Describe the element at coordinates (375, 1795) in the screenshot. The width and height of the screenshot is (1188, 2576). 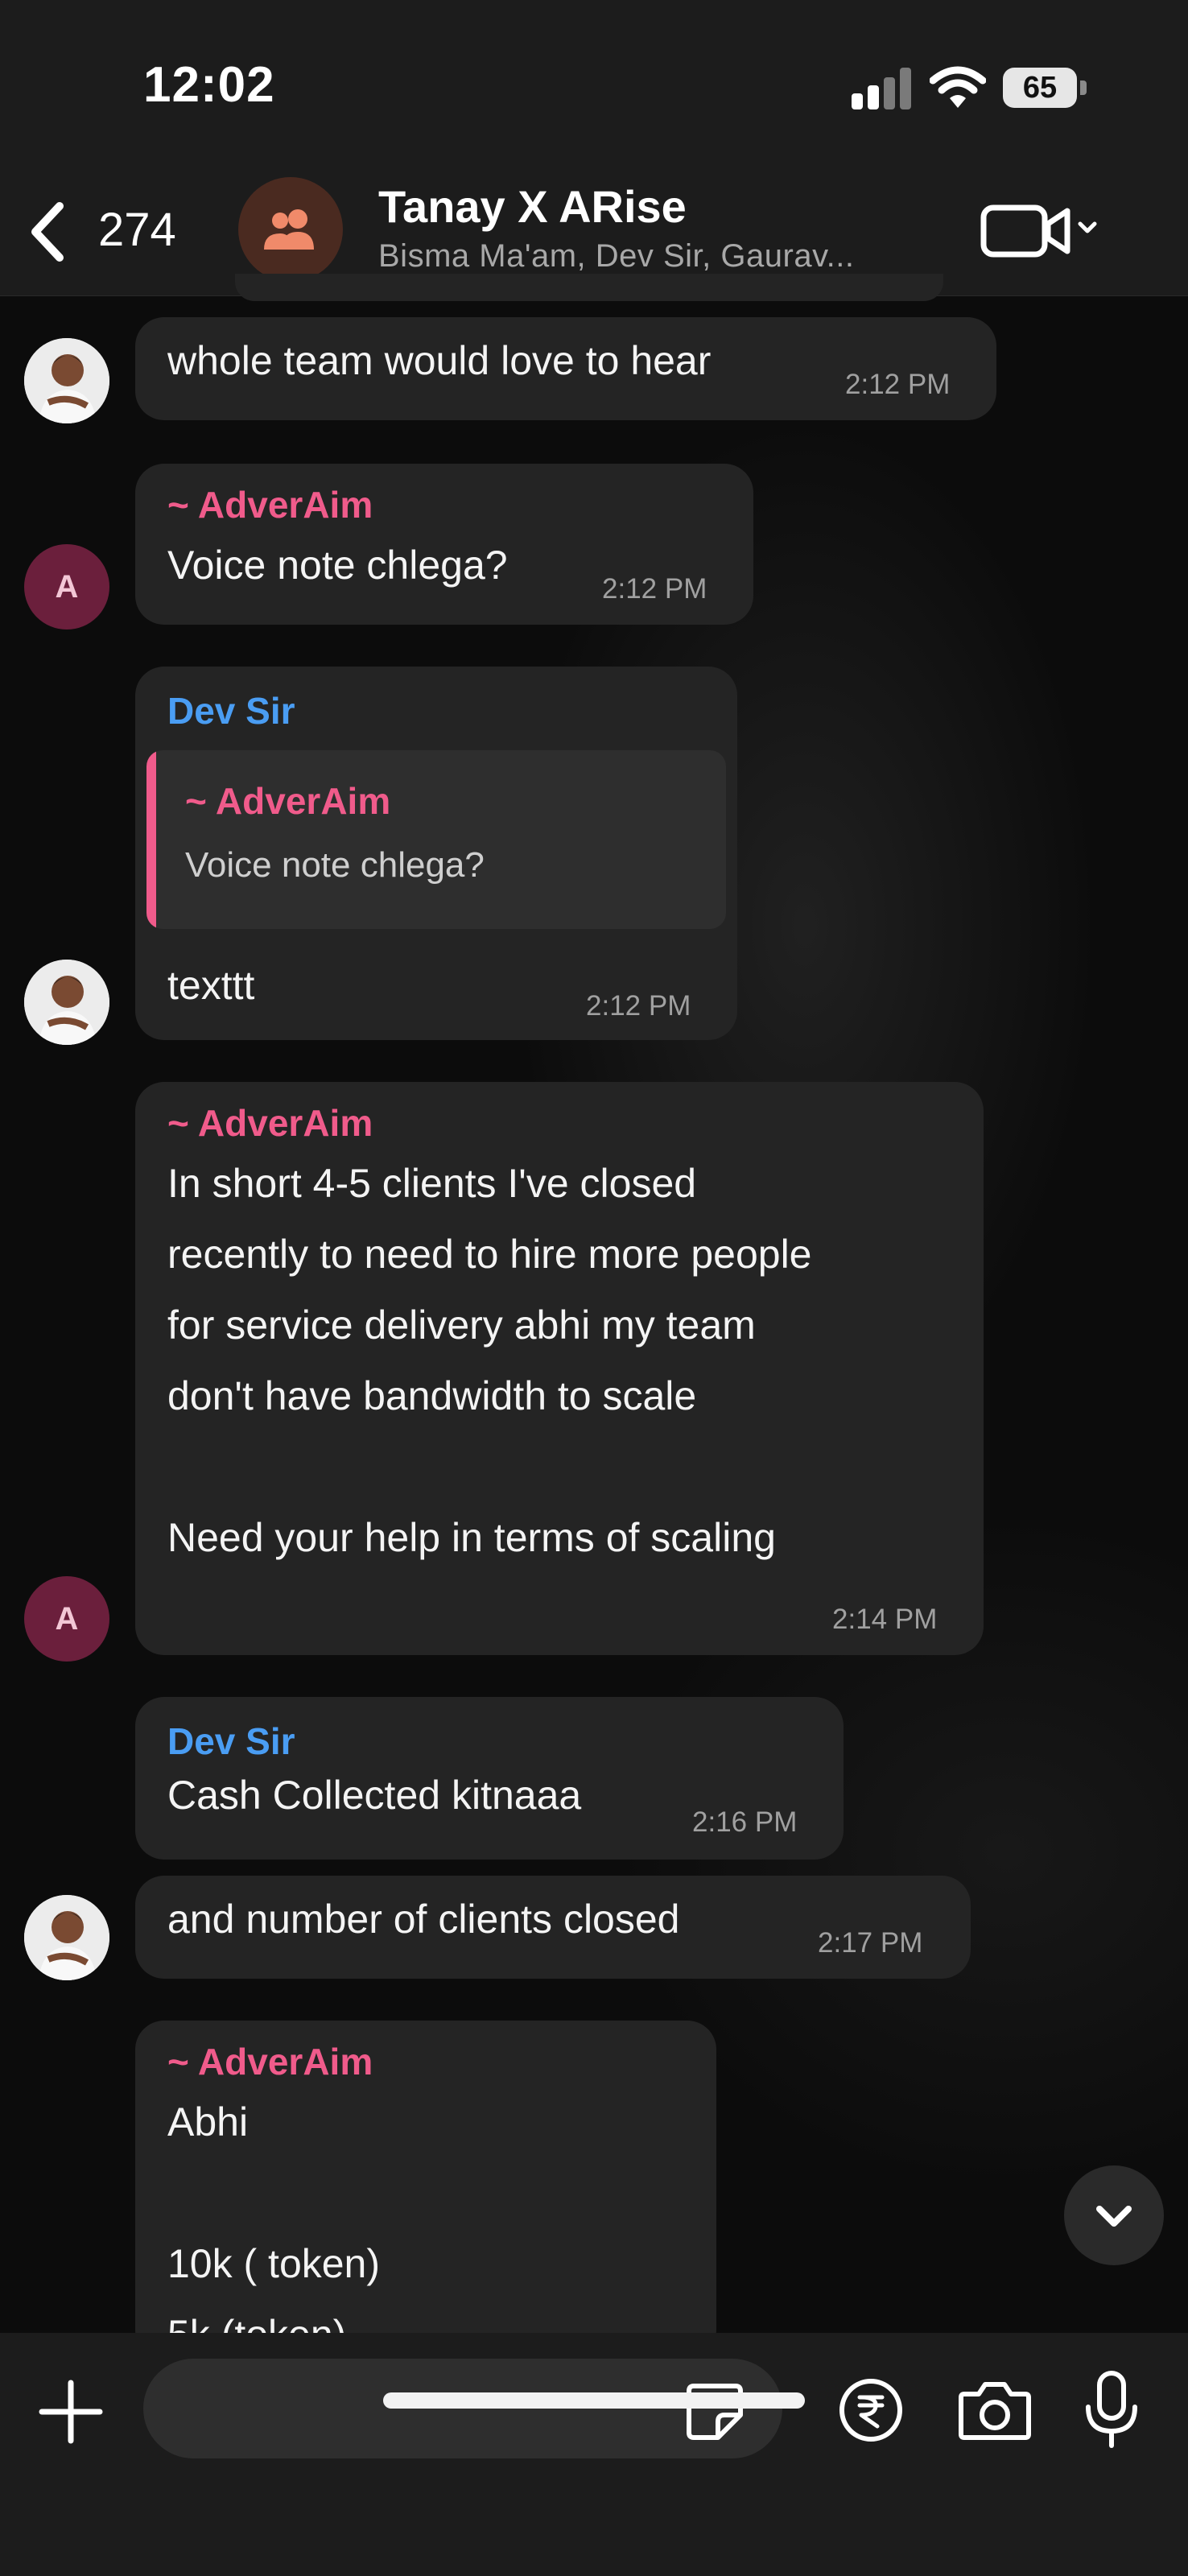
I see `message-text: Cash Collected kitnaaa` at that location.